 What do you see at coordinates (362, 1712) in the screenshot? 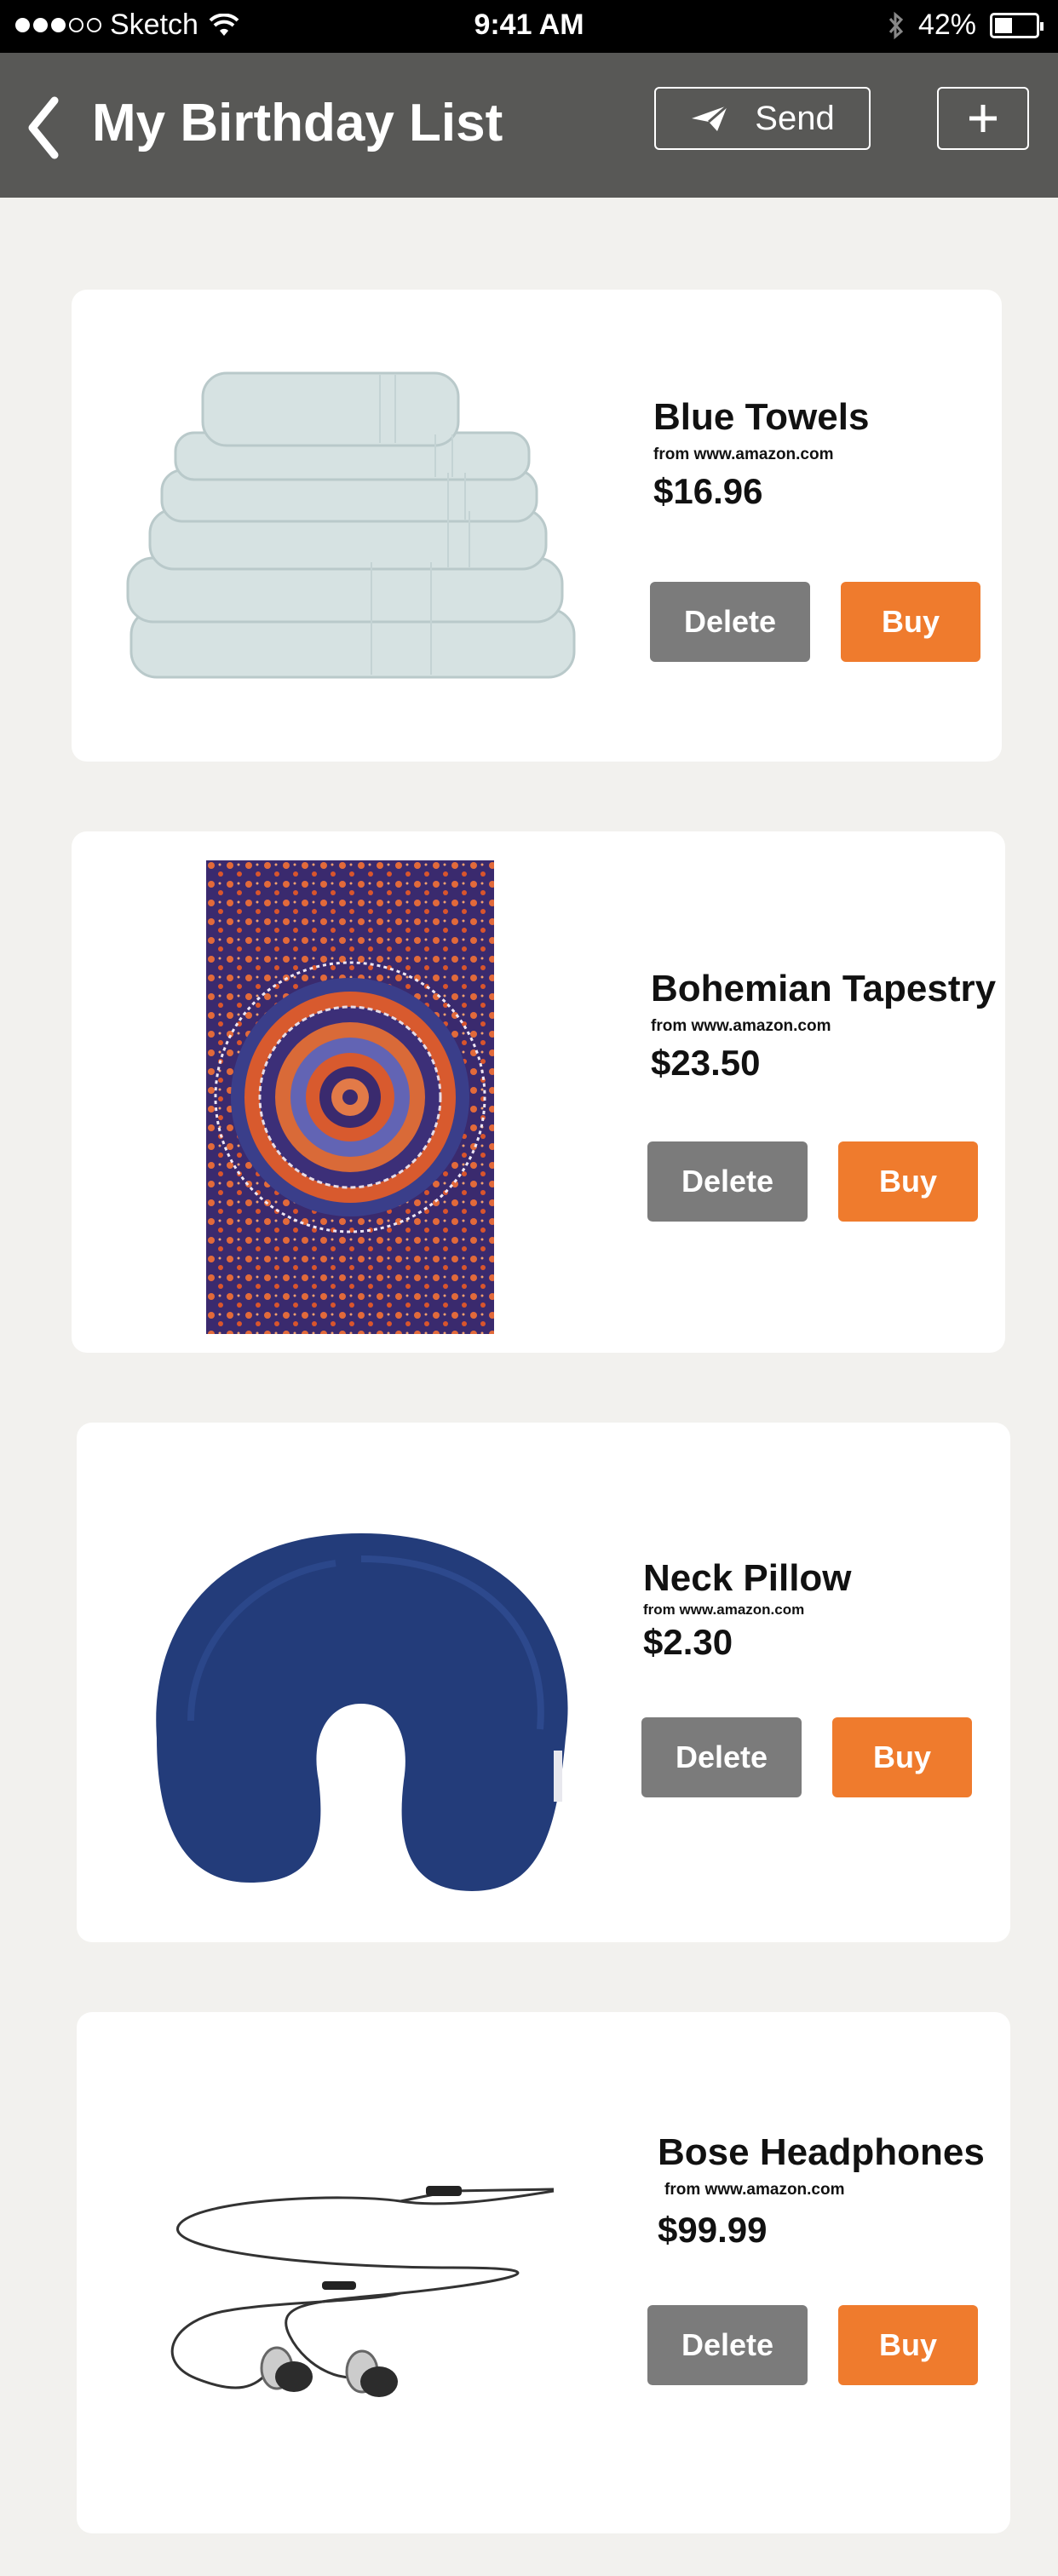
I see `neck-pillow-image` at bounding box center [362, 1712].